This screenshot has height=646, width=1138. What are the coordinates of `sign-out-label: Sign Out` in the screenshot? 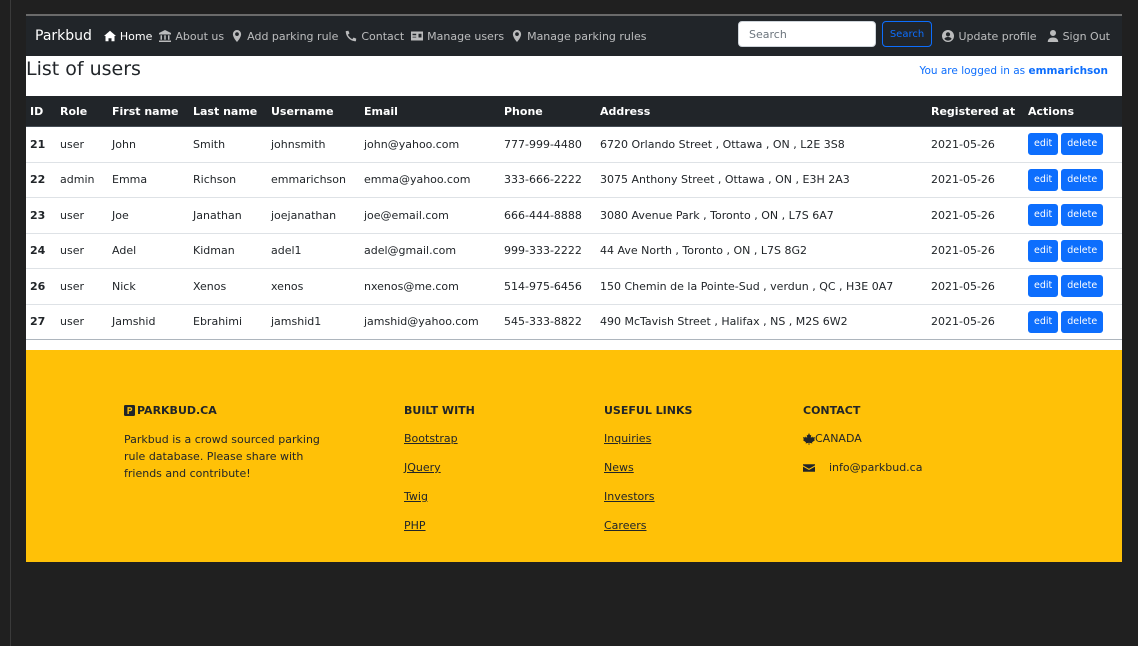 It's located at (1086, 36).